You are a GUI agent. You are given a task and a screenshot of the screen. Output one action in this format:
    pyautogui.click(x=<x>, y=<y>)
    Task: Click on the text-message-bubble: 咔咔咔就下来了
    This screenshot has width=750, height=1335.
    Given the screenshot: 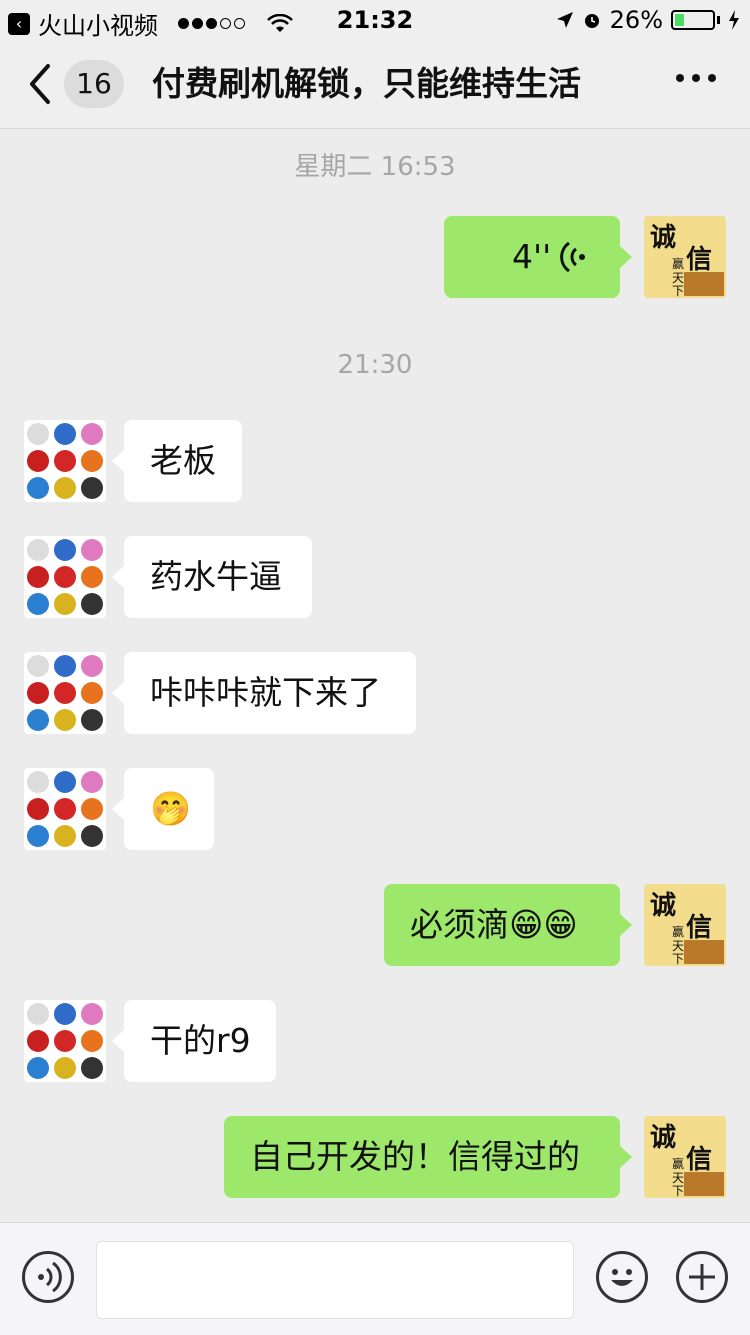 What is the action you would take?
    pyautogui.click(x=264, y=693)
    